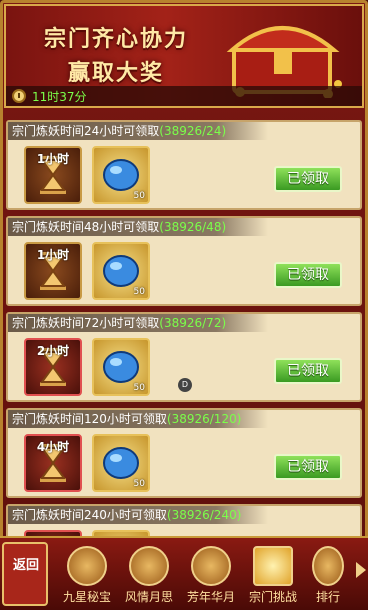 The image size is (368, 610). Describe the element at coordinates (184, 453) in the screenshot. I see `reward-card: 宗门炼妖时间120小时可领取(38926/120) 4小时 50 已领取` at that location.